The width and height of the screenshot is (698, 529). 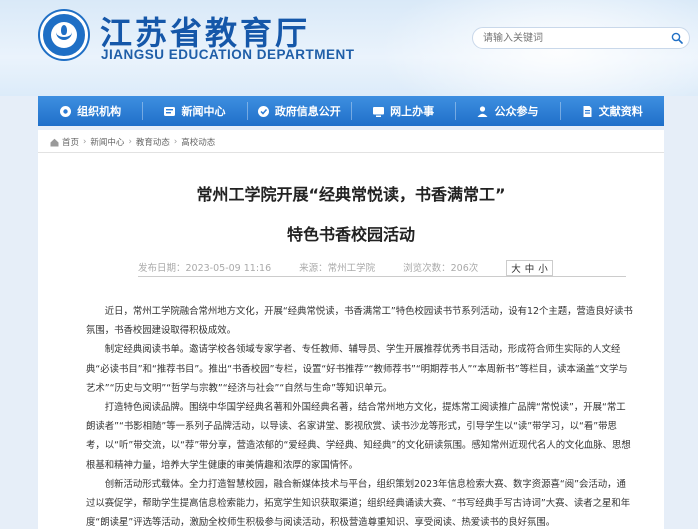 I want to click on font-size-medium: 中, so click(x=530, y=268).